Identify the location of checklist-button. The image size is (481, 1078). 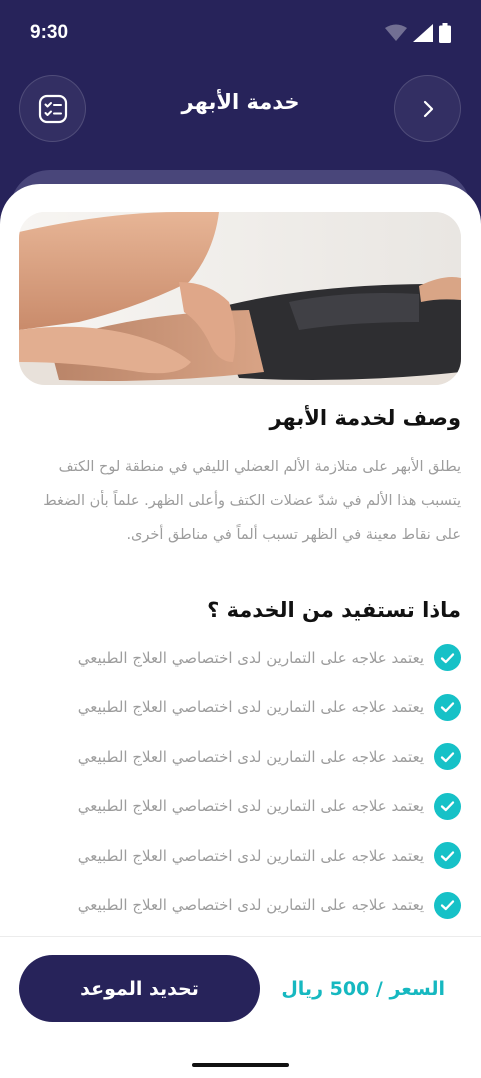
(52, 108).